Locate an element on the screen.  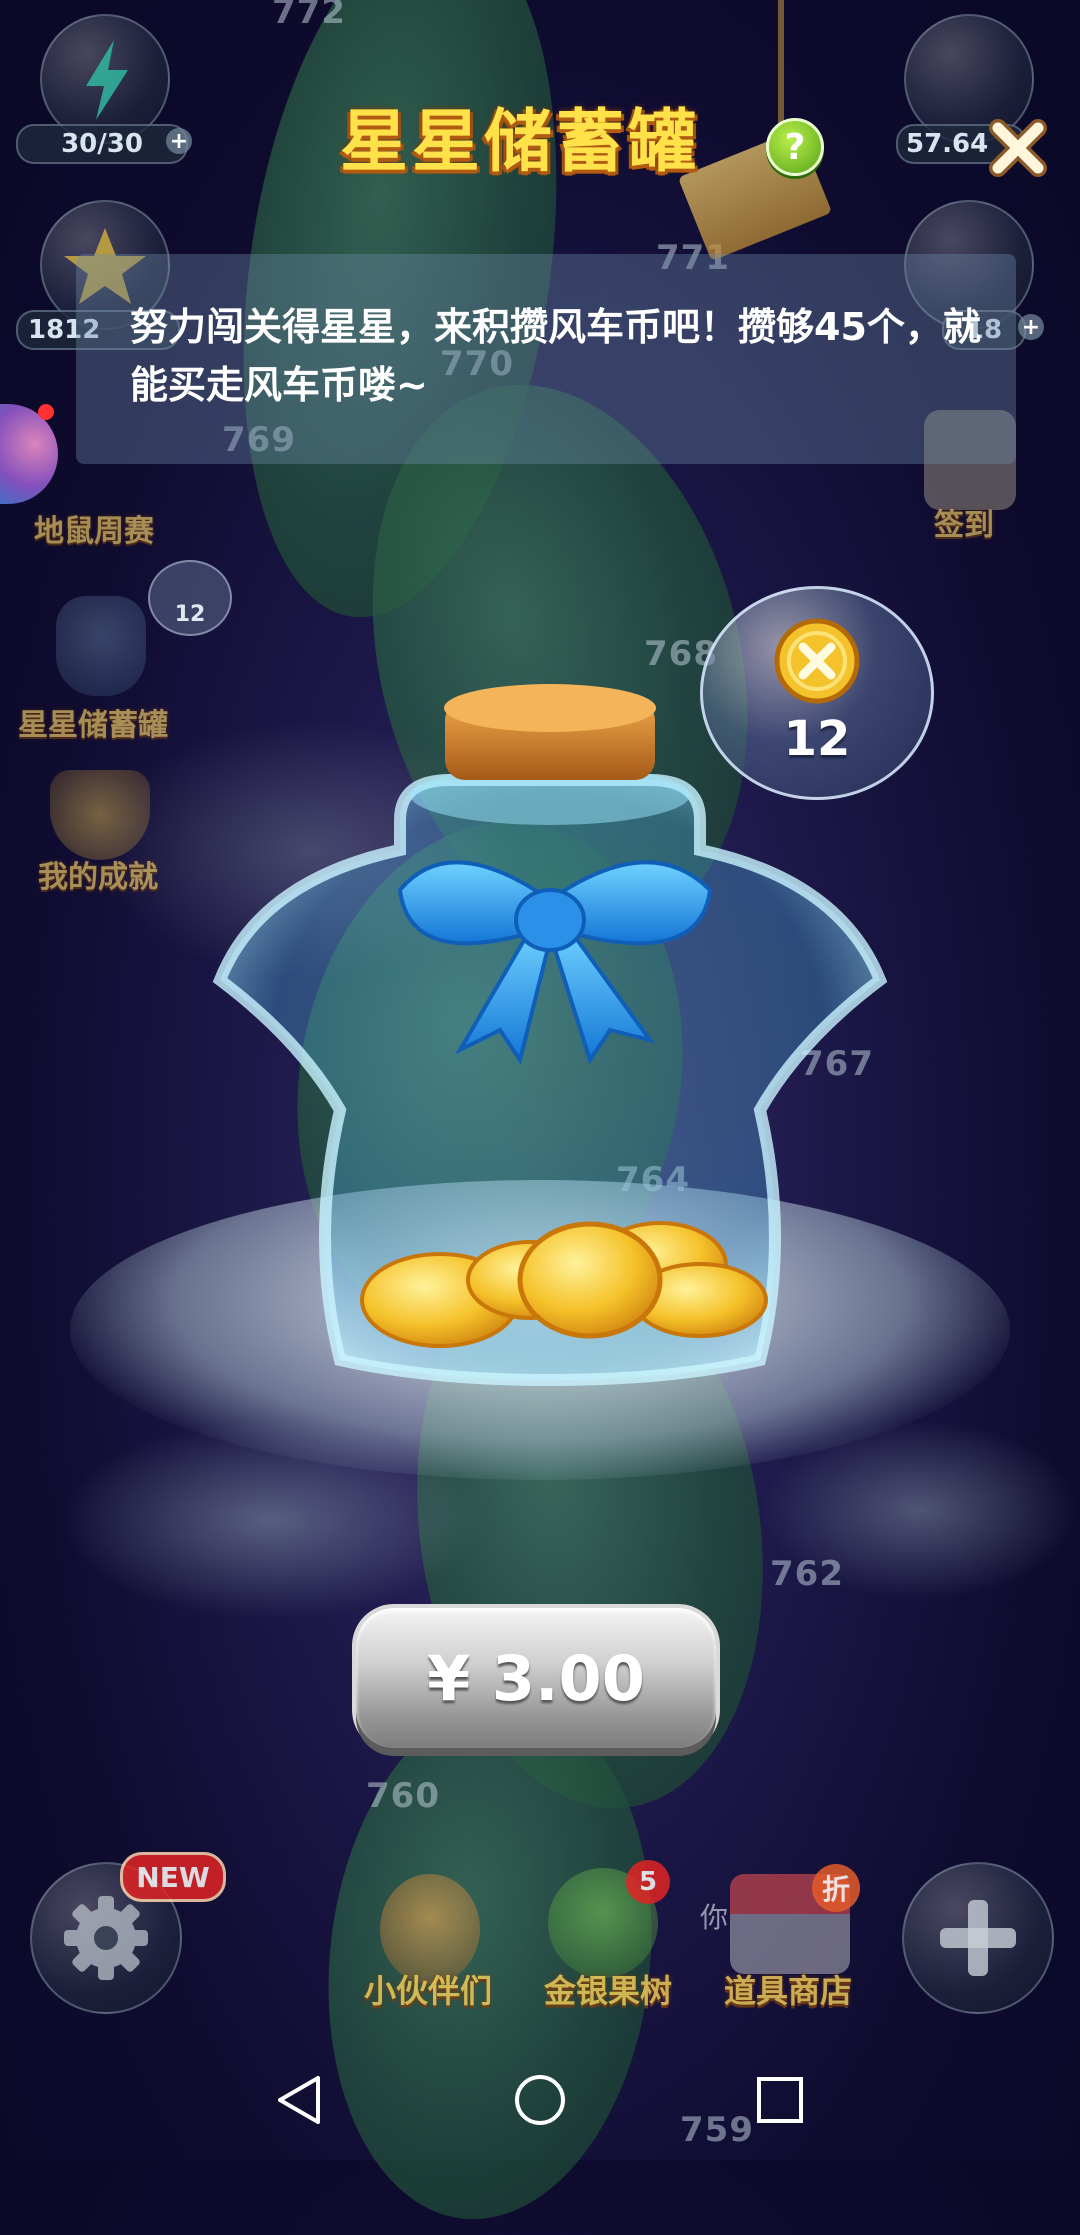
windmill-coin-icon is located at coordinates (817, 661).